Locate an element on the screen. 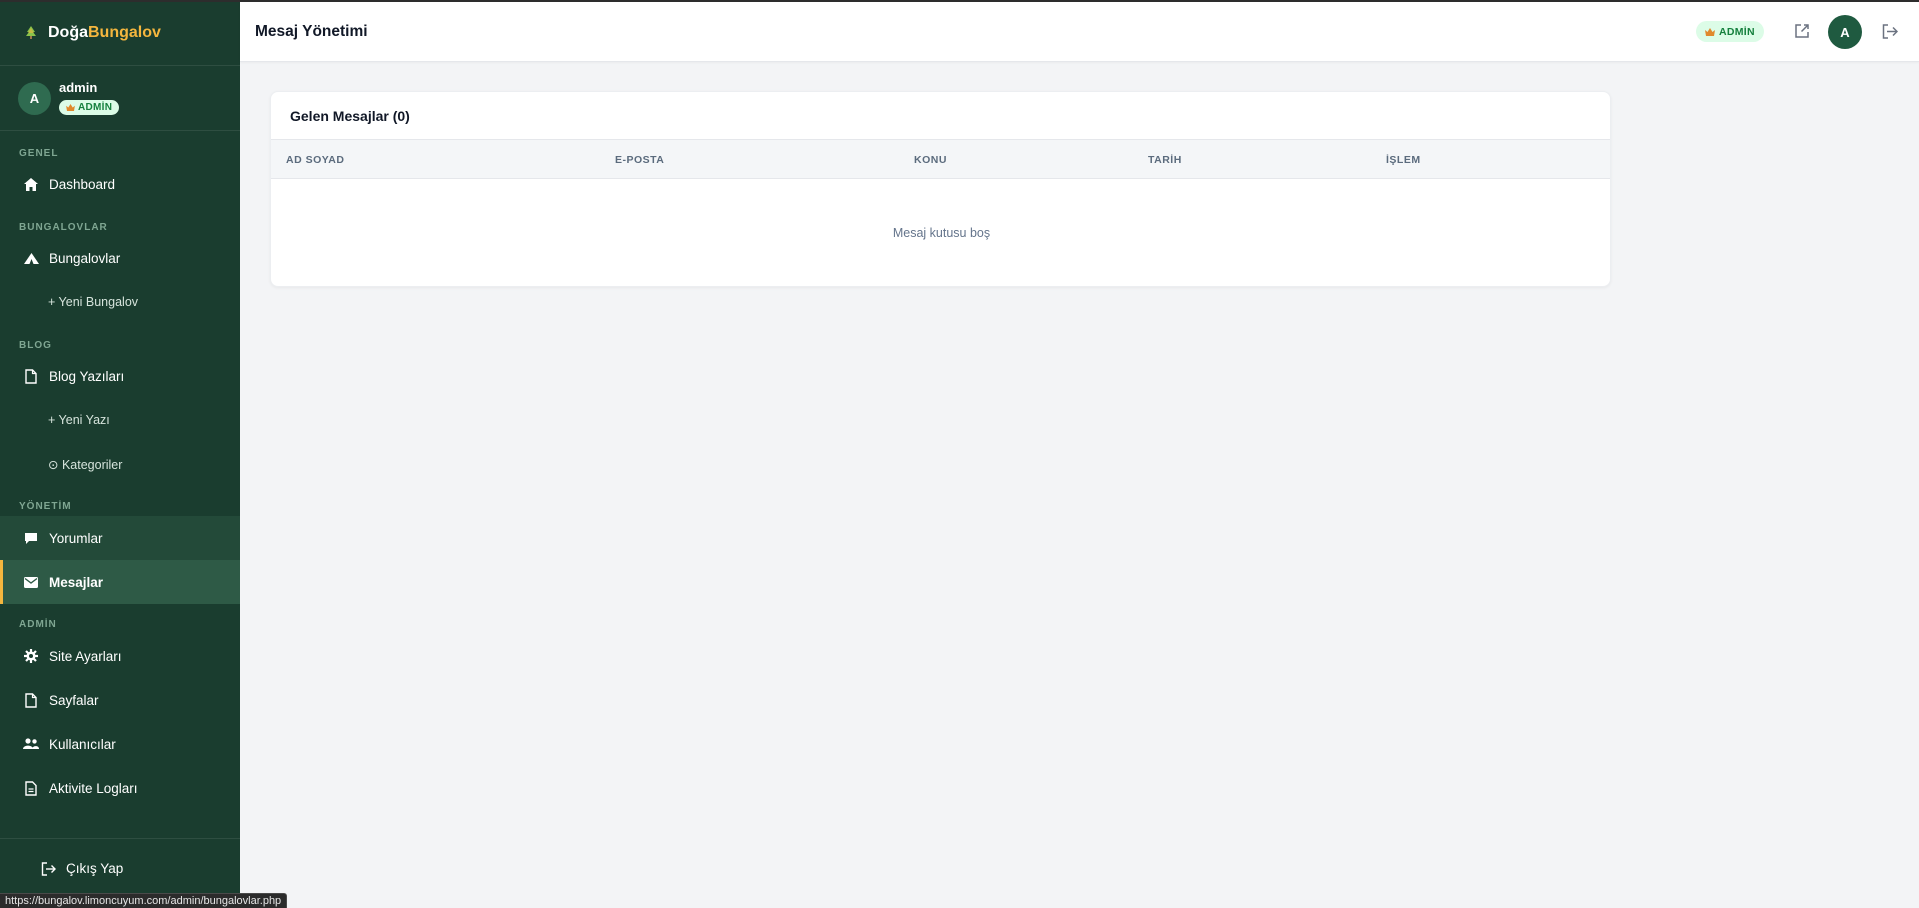  sidebar-item-yorumlar: Yorumlar is located at coordinates (120, 538).